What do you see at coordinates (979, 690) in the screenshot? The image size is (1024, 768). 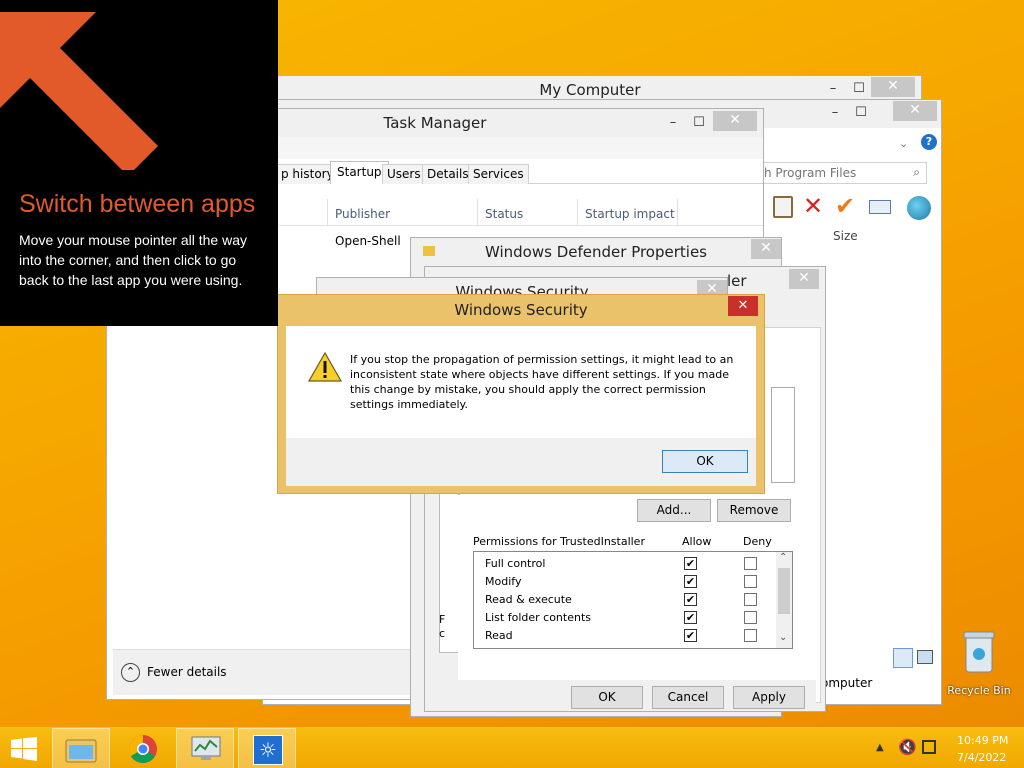 I see `recycle-bin-label: Recycle Bin` at bounding box center [979, 690].